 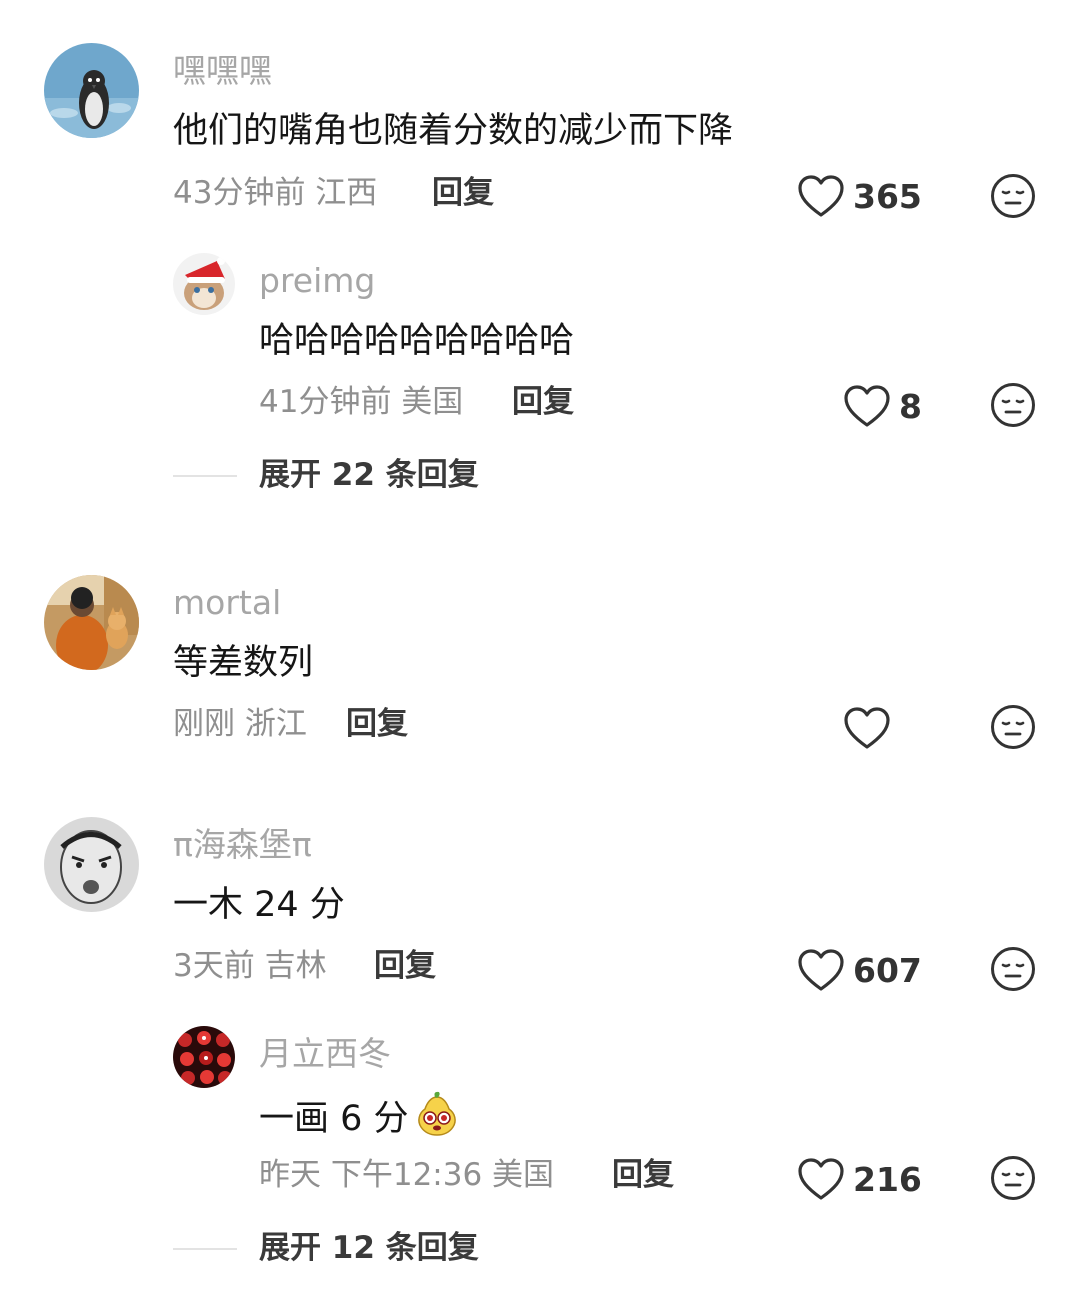 I want to click on like-count: 365, so click(x=887, y=196).